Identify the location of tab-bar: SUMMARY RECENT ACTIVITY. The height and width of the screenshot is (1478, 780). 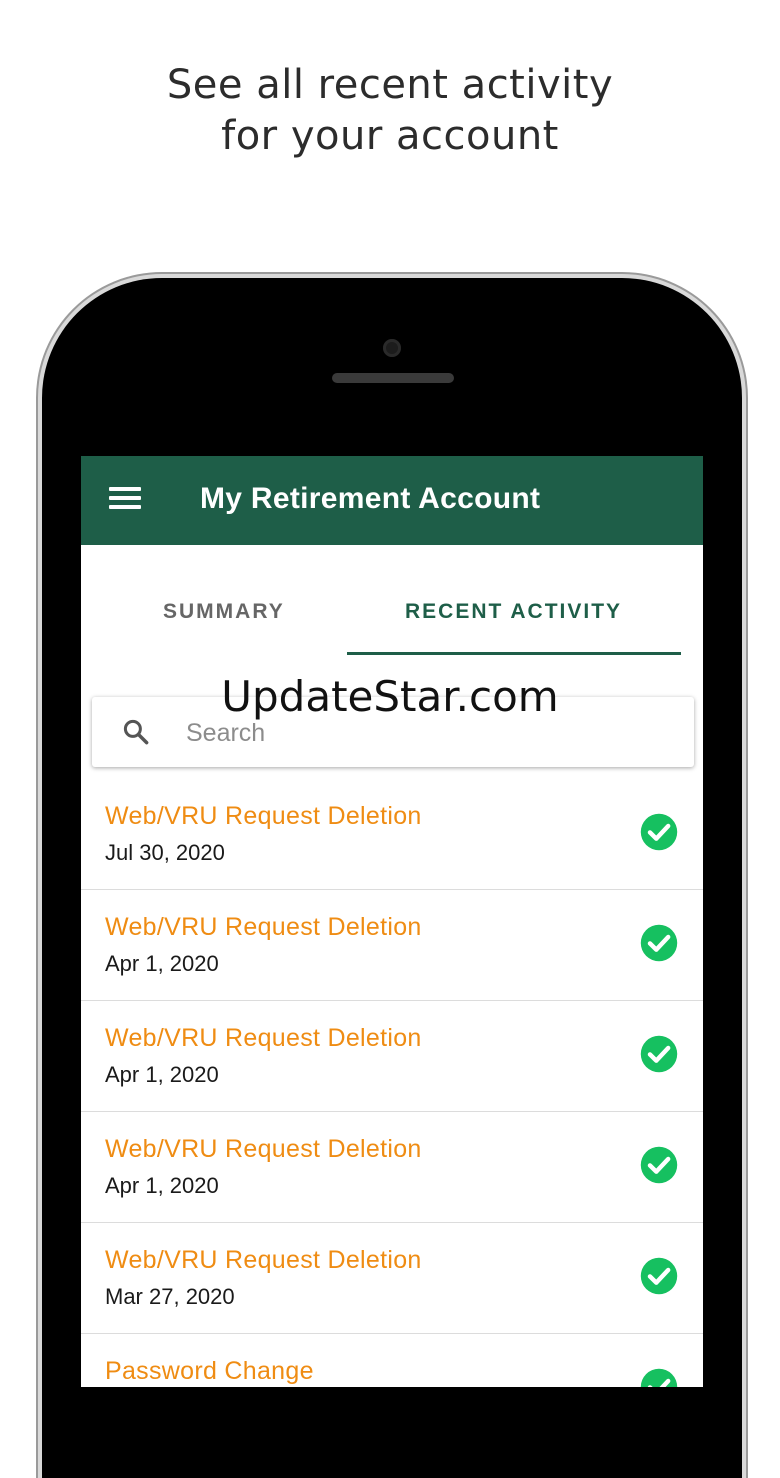
(392, 601).